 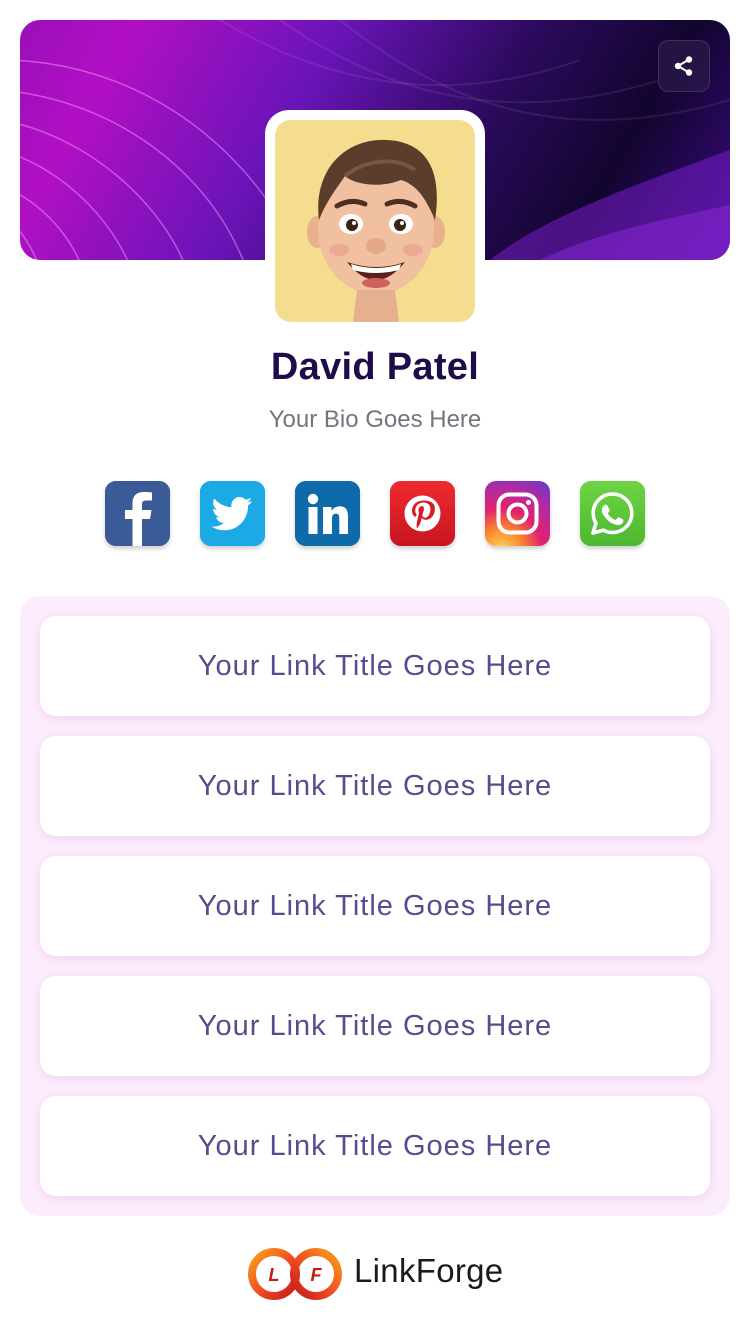 I want to click on link-button-1: Your Link Title Goes Here, so click(x=375, y=666).